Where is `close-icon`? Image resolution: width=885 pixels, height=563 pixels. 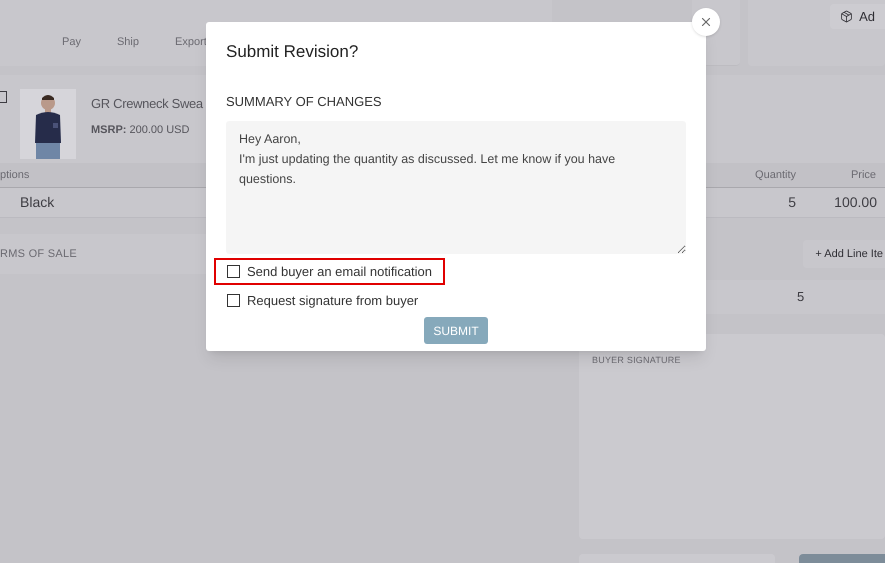
close-icon is located at coordinates (706, 22).